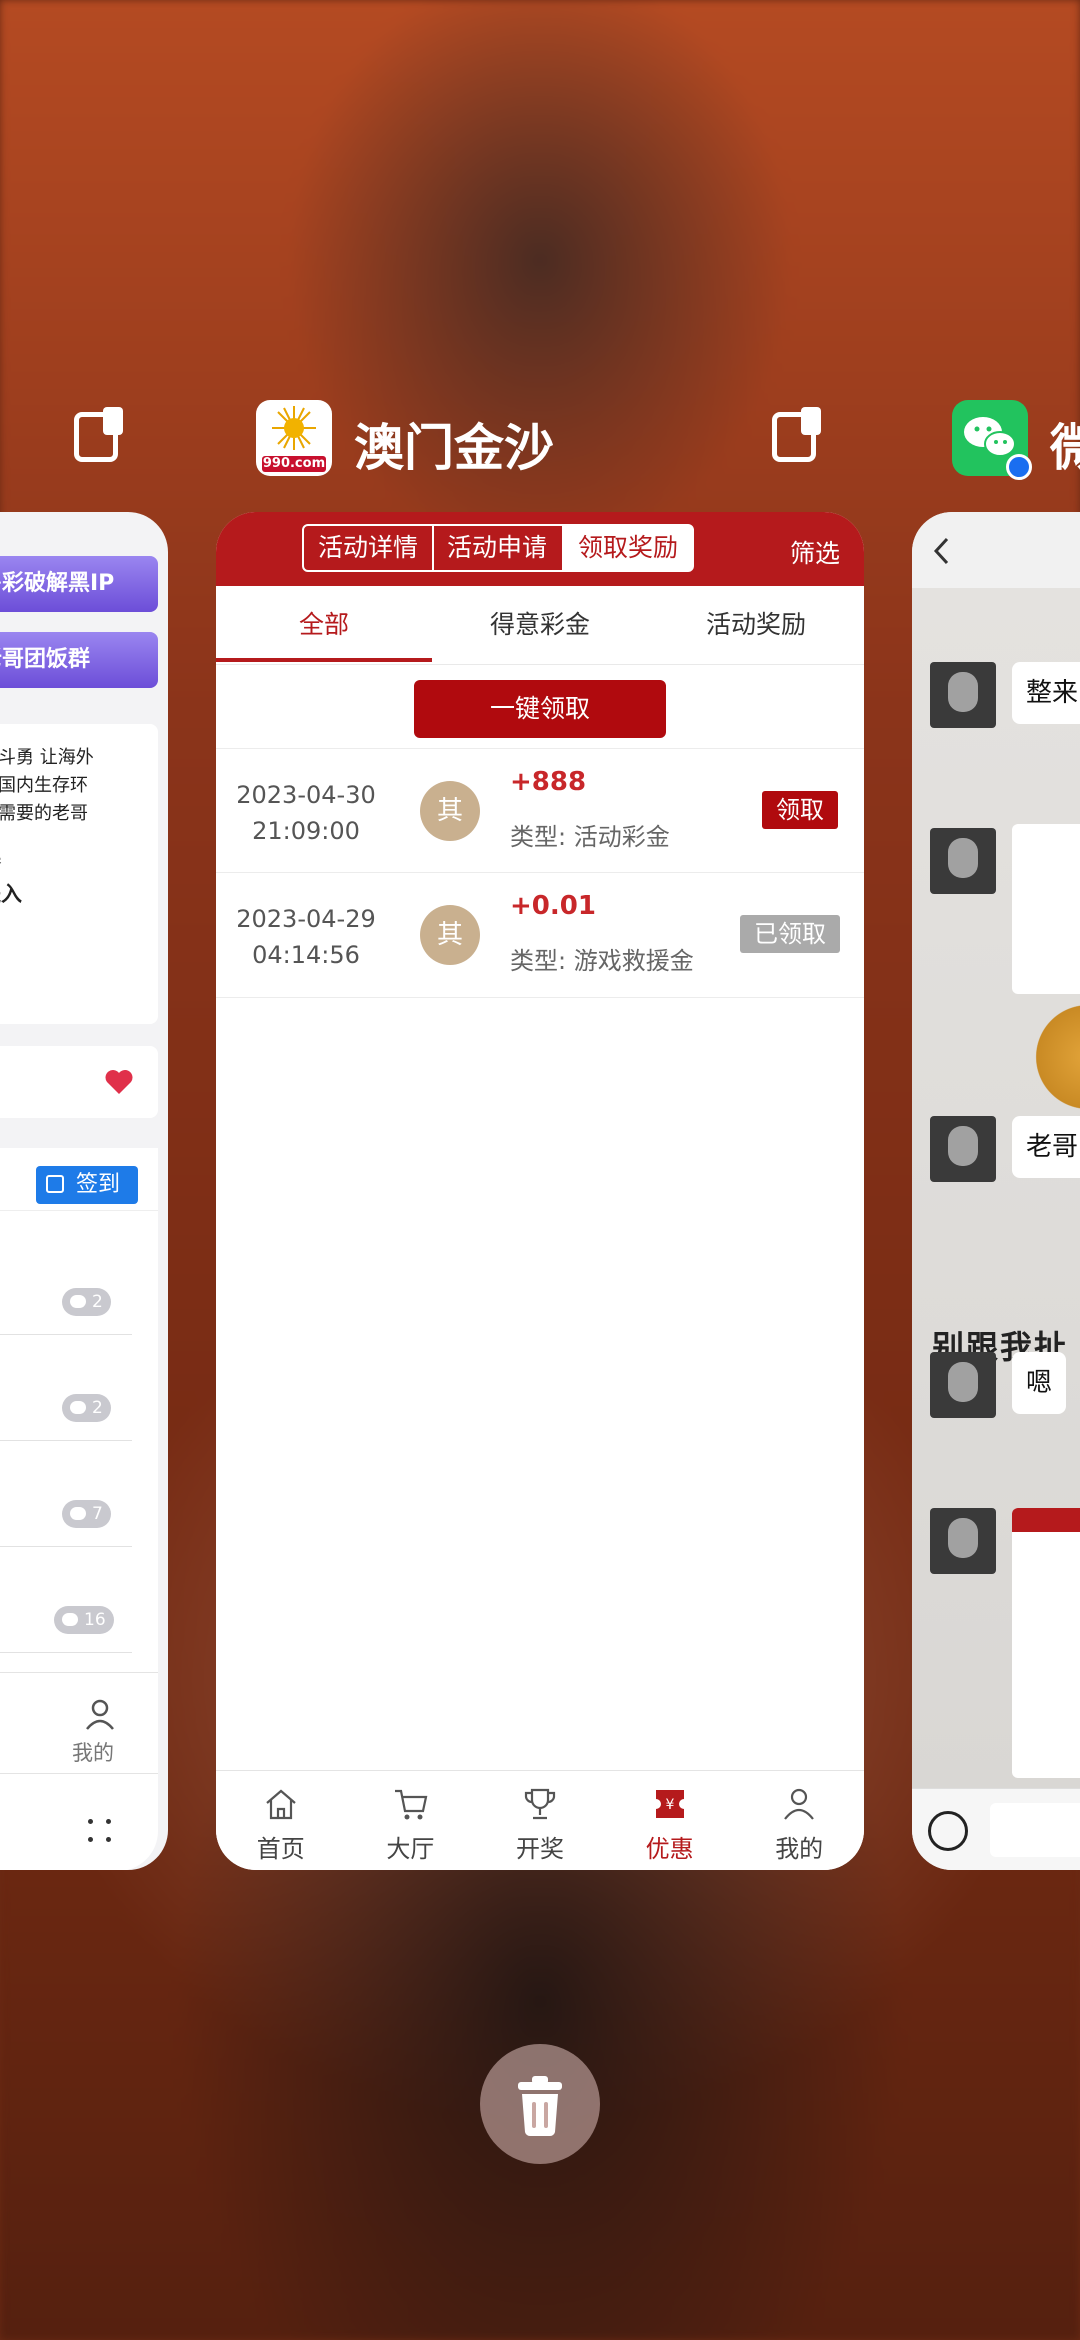  I want to click on text-line: 器, so click(0, 860).